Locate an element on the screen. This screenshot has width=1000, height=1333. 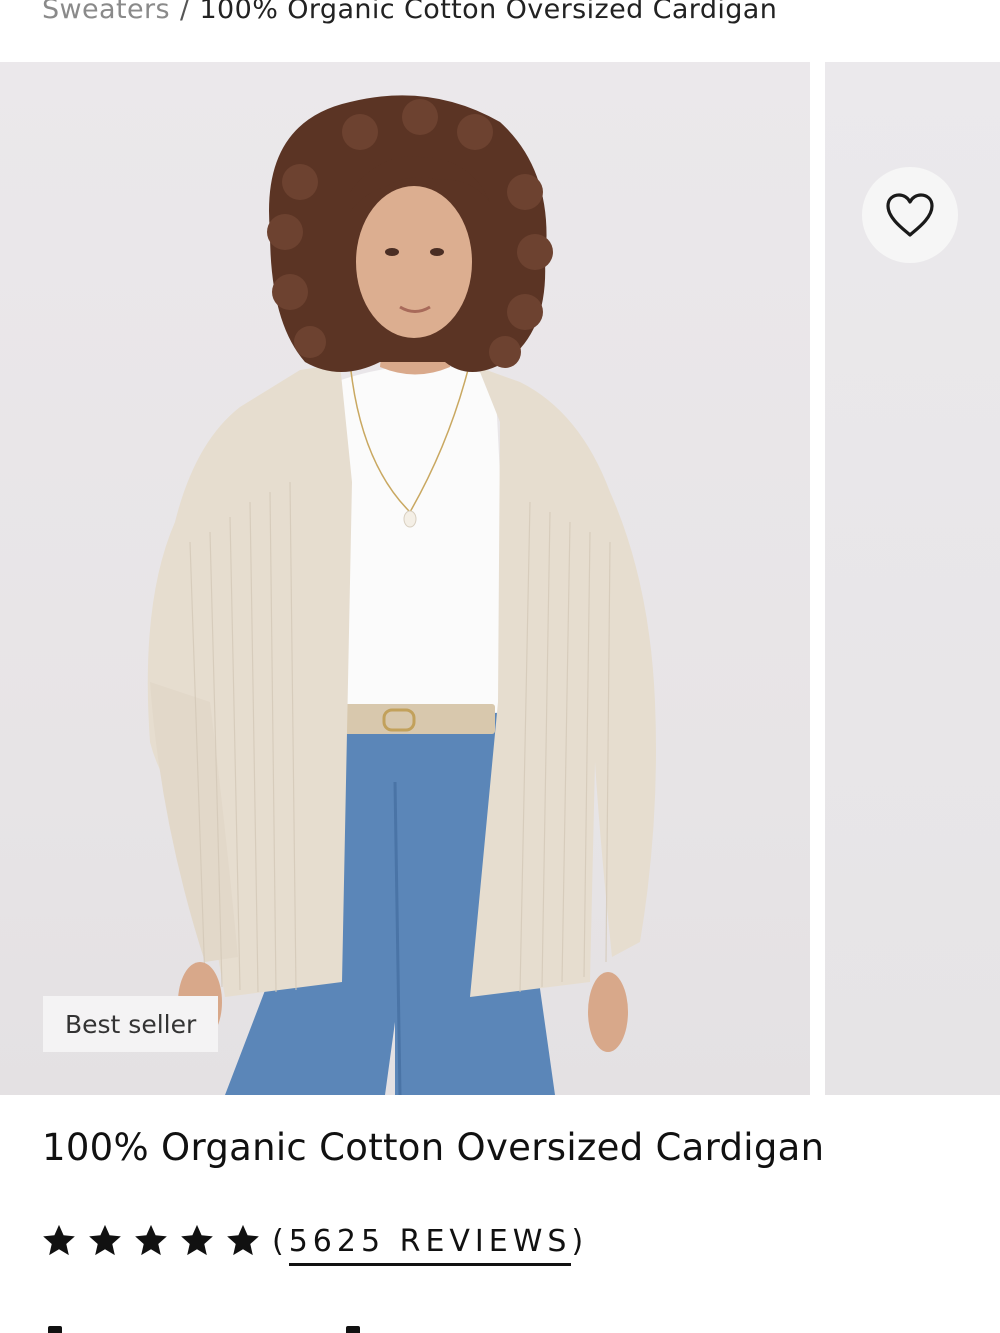
wishlist-button is located at coordinates (910, 215).